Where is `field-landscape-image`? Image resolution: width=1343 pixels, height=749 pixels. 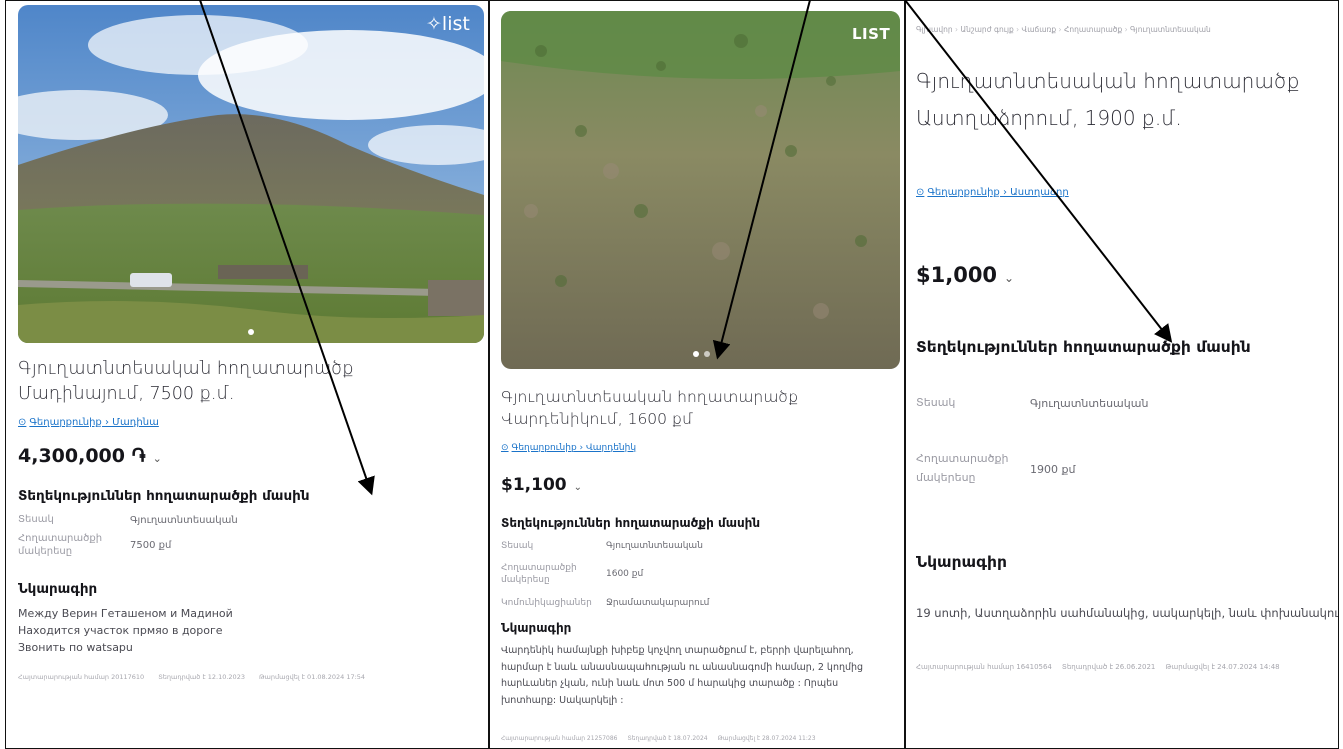 field-landscape-image is located at coordinates (700, 190).